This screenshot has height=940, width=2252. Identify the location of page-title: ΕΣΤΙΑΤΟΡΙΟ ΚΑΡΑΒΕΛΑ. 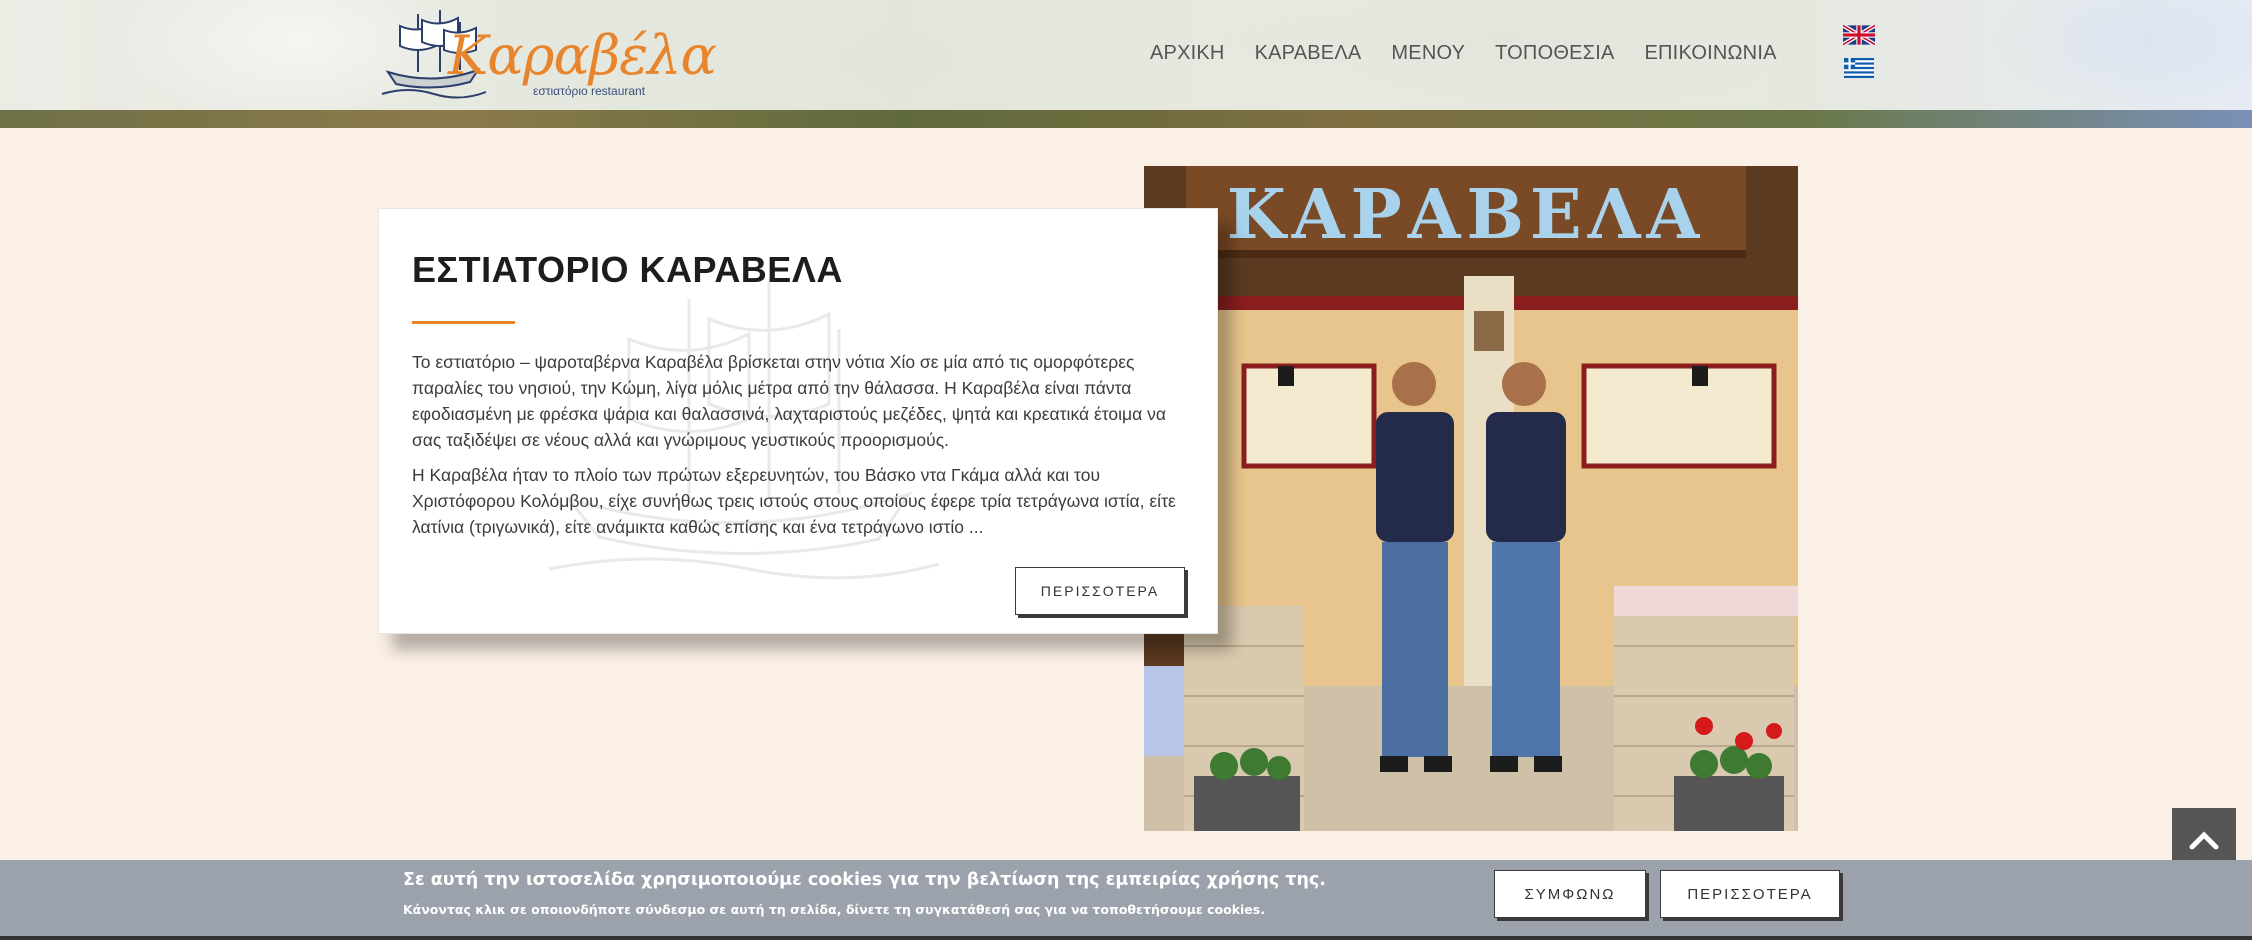
(627, 269).